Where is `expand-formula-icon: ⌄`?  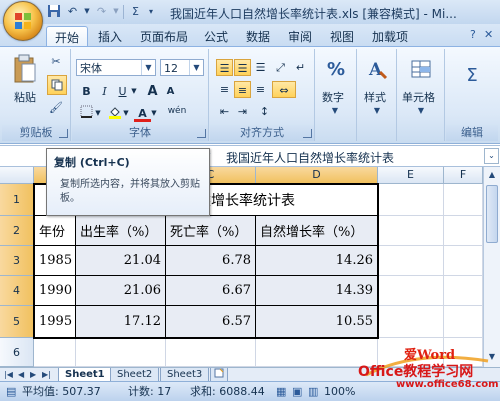 expand-formula-icon: ⌄ is located at coordinates (491, 156).